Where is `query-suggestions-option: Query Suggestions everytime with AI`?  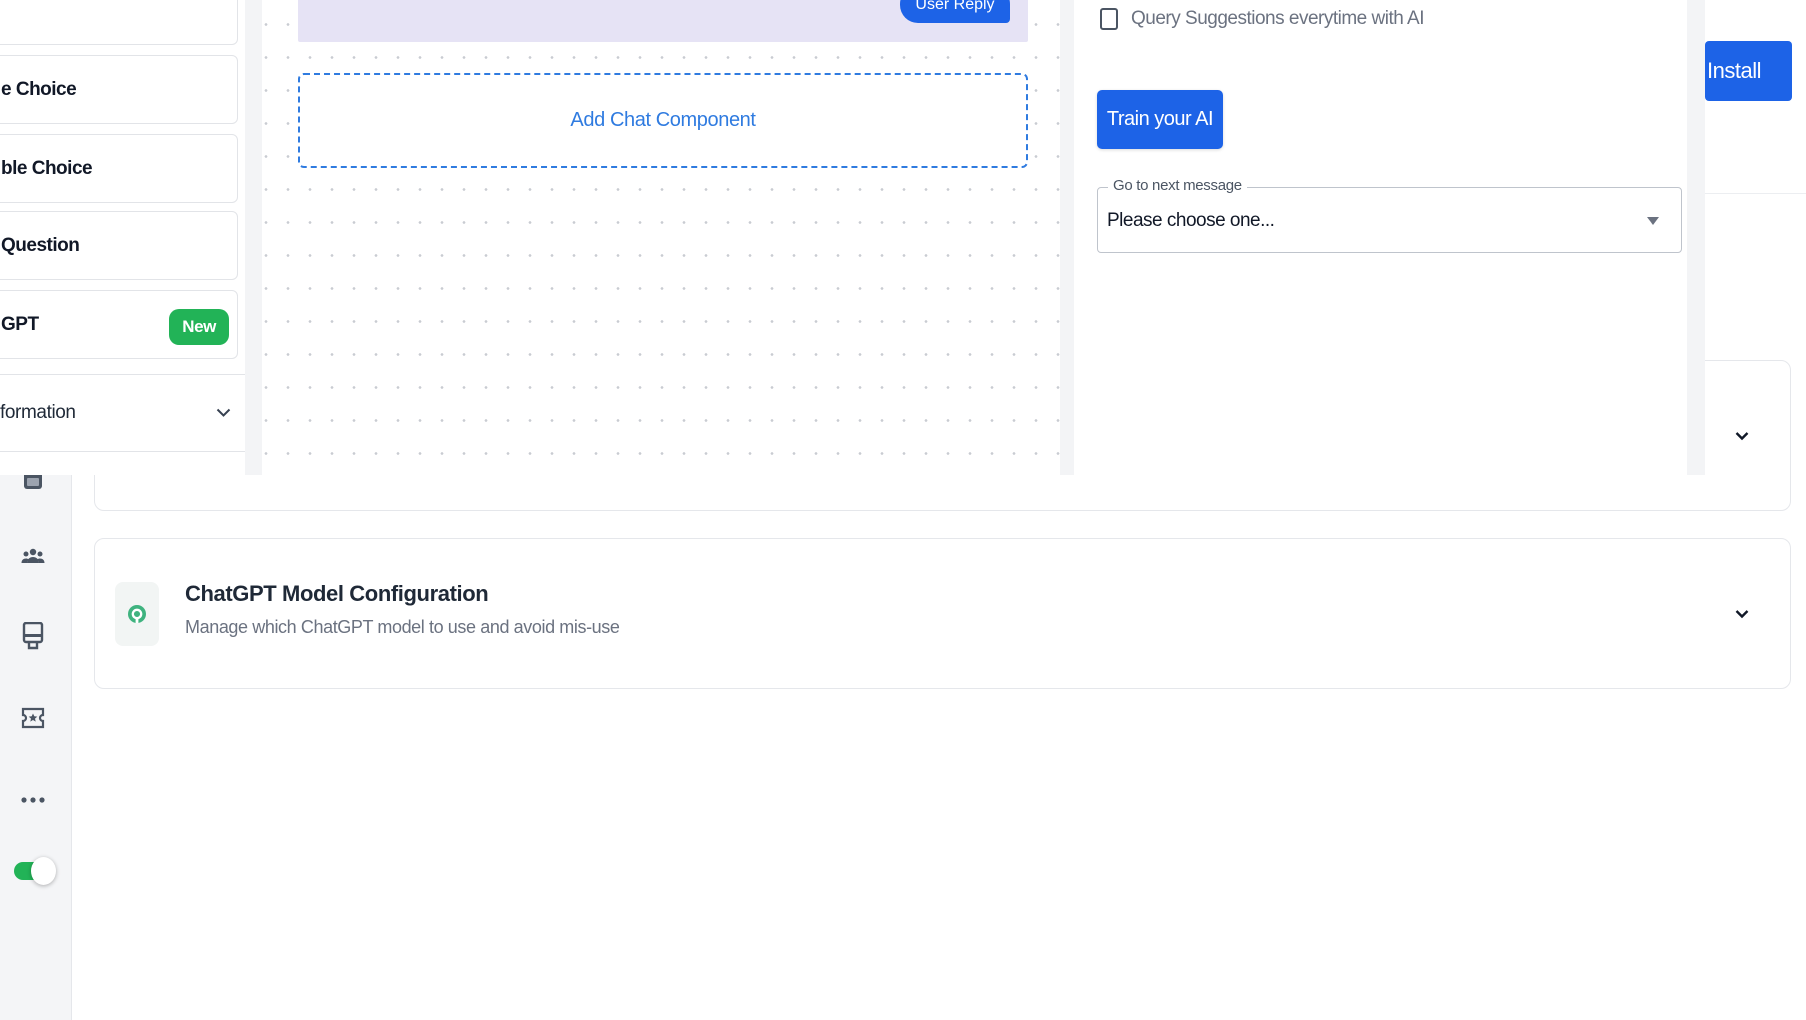 query-suggestions-option: Query Suggestions everytime with AI is located at coordinates (1262, 19).